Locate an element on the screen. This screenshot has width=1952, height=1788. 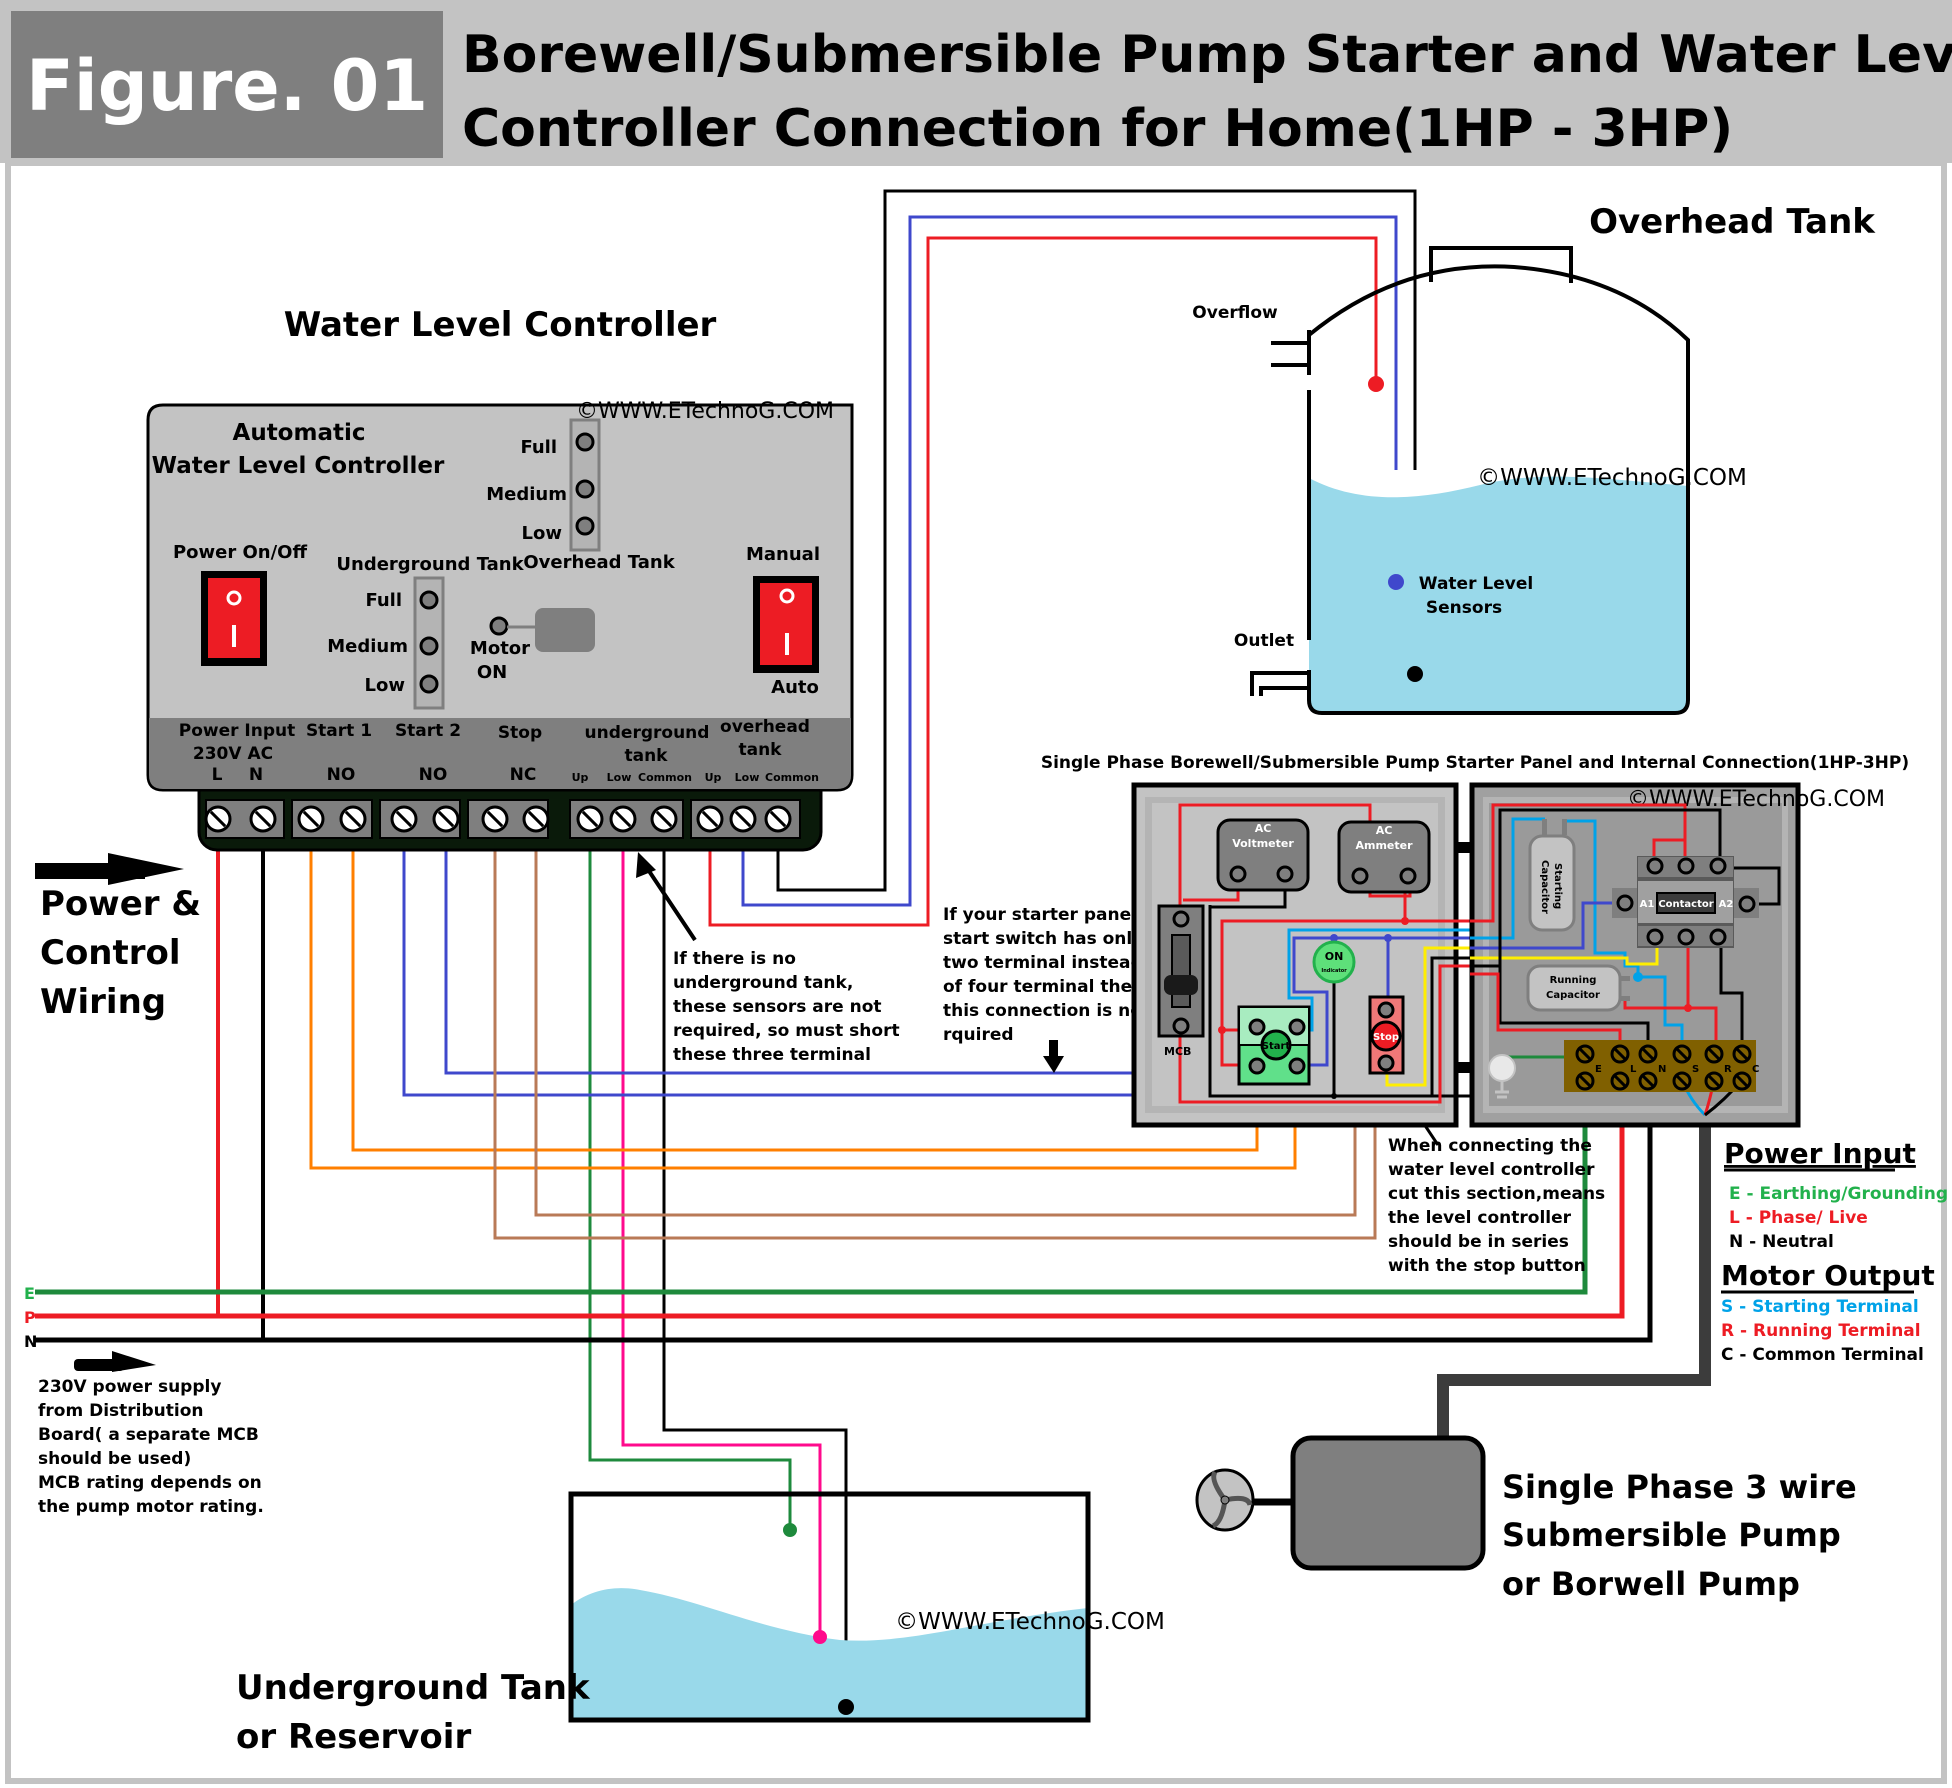
power-switch-label: Power On/Off is located at coordinates (240, 552).